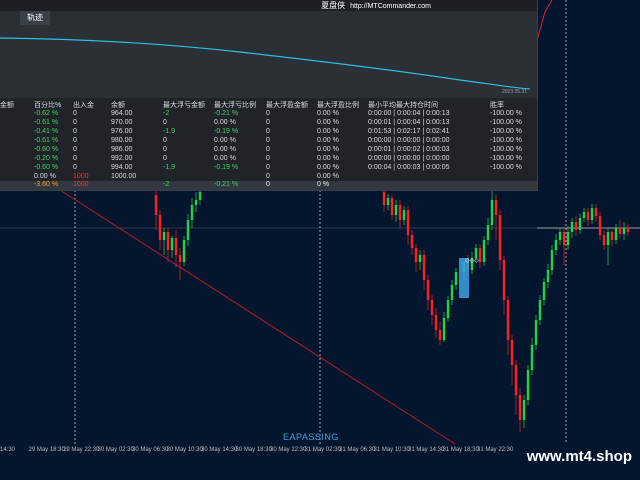  I want to click on total-inout: 1000, so click(81, 184).